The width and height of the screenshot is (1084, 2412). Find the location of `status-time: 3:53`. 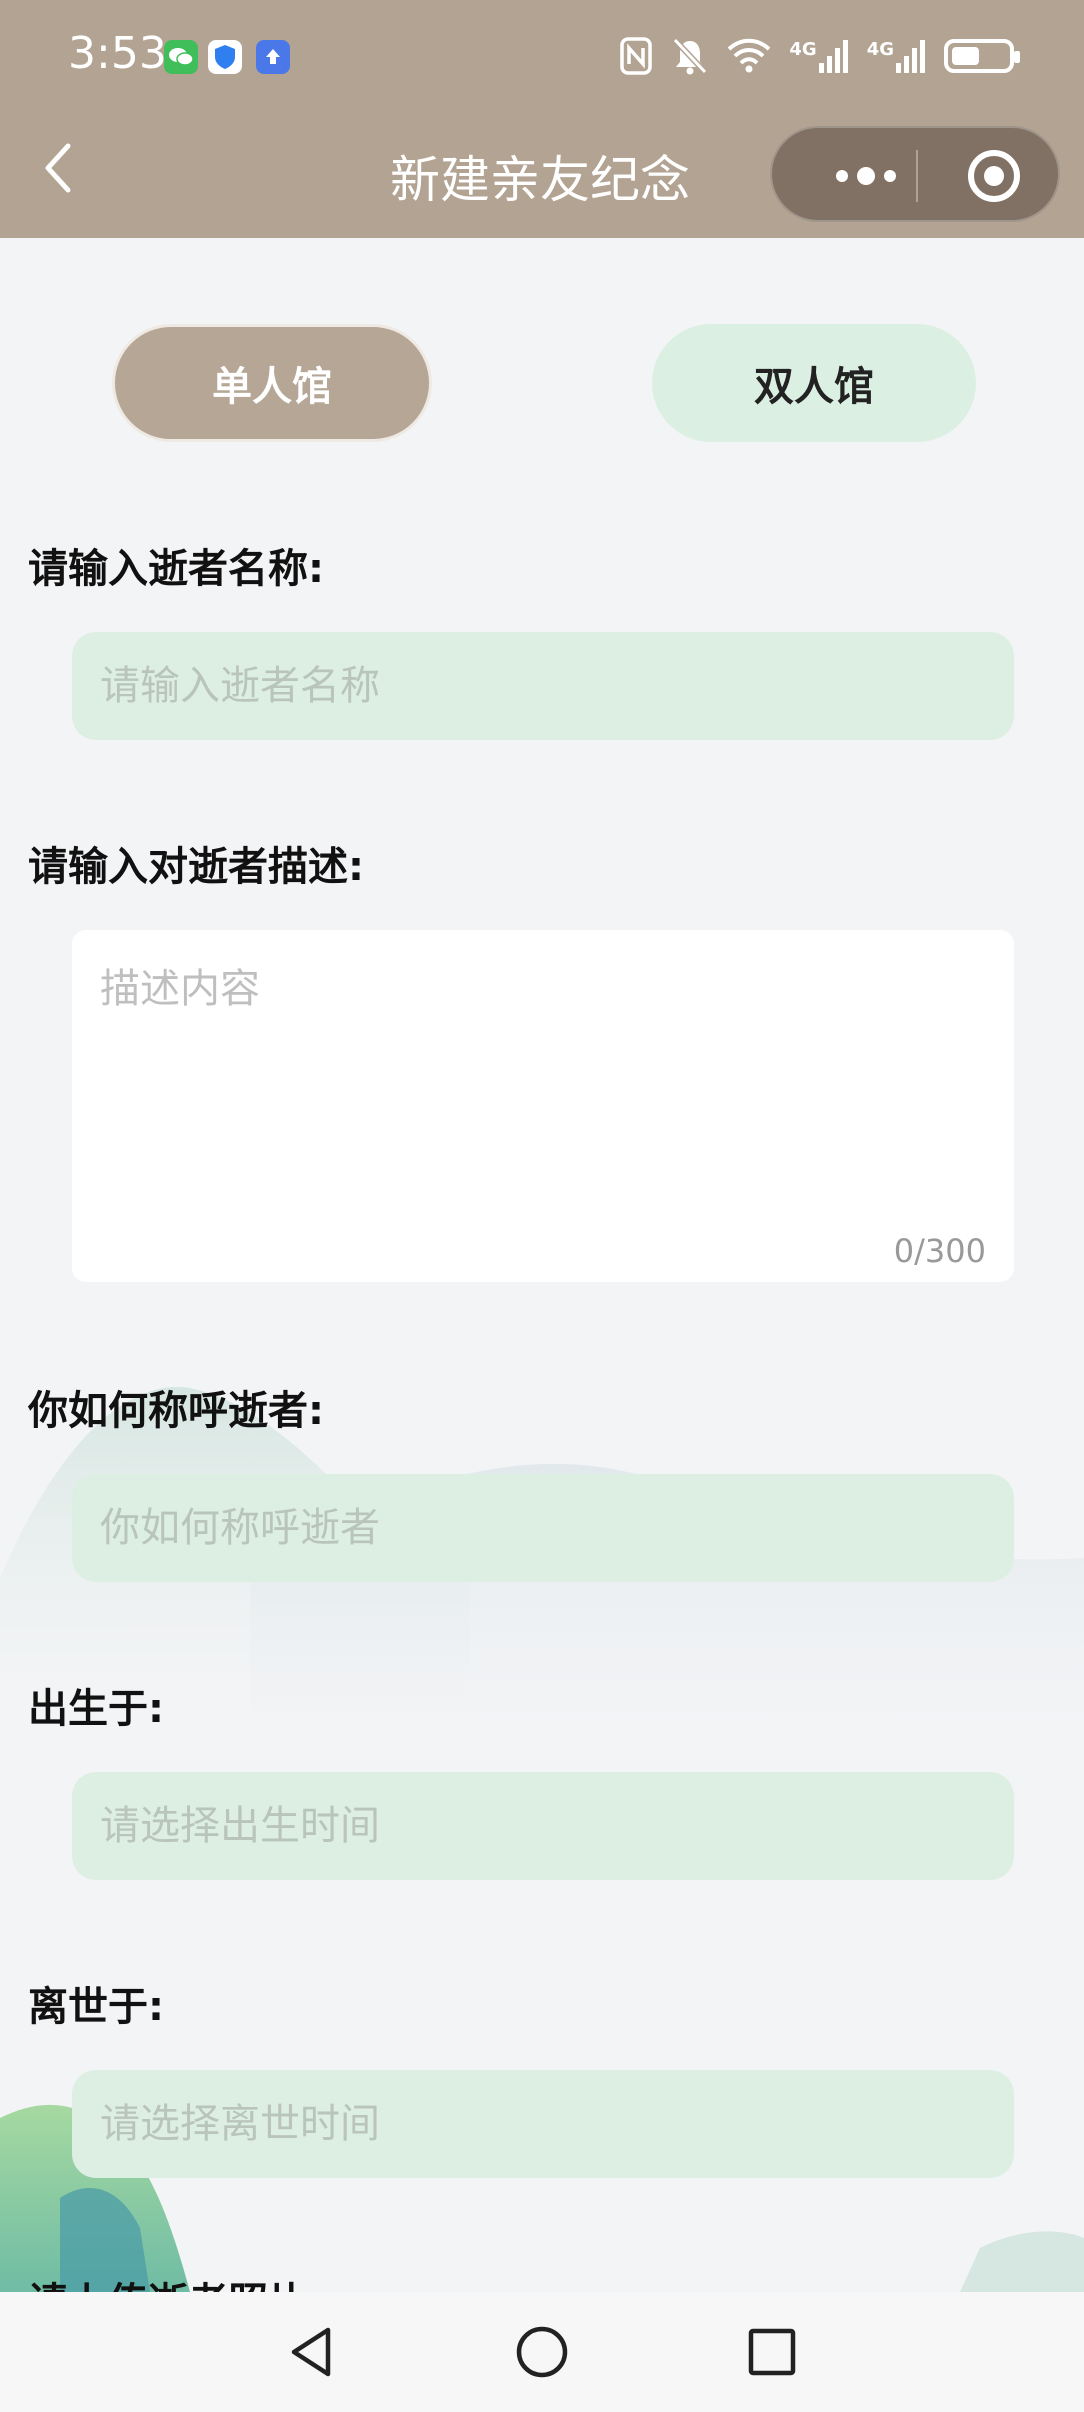

status-time: 3:53 is located at coordinates (117, 53).